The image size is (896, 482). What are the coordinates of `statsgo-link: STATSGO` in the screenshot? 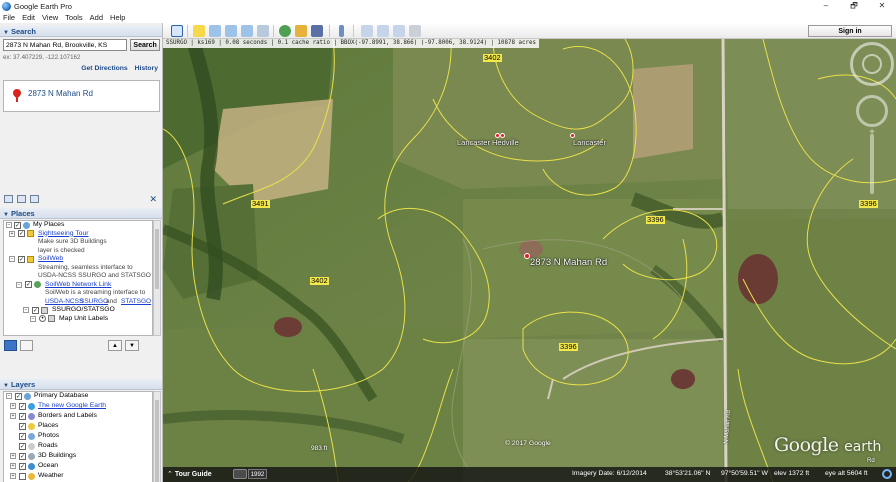 It's located at (136, 301).